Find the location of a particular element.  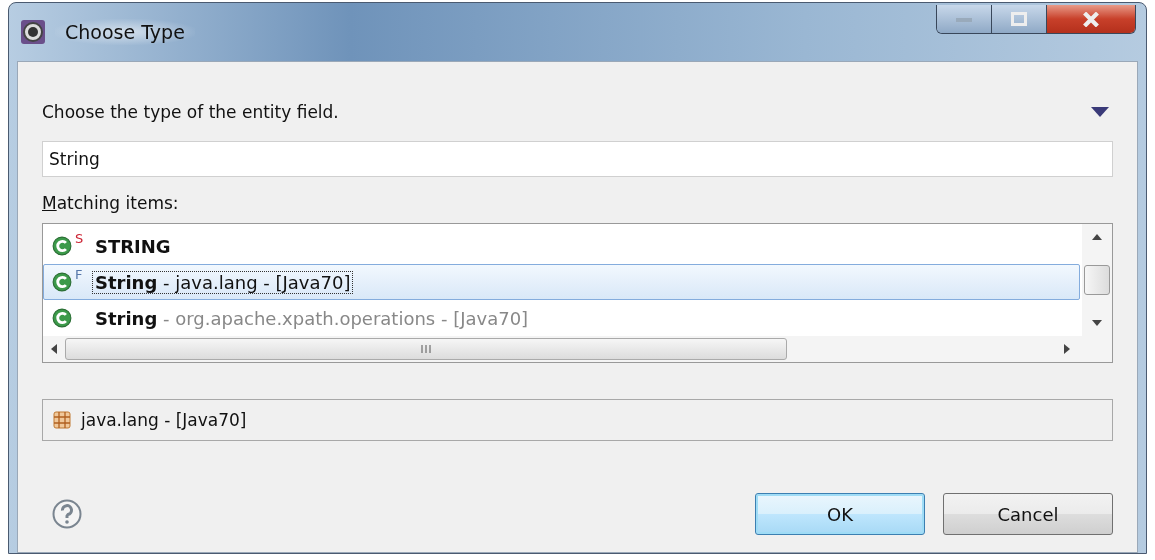

item-label: STRING is located at coordinates (133, 246).